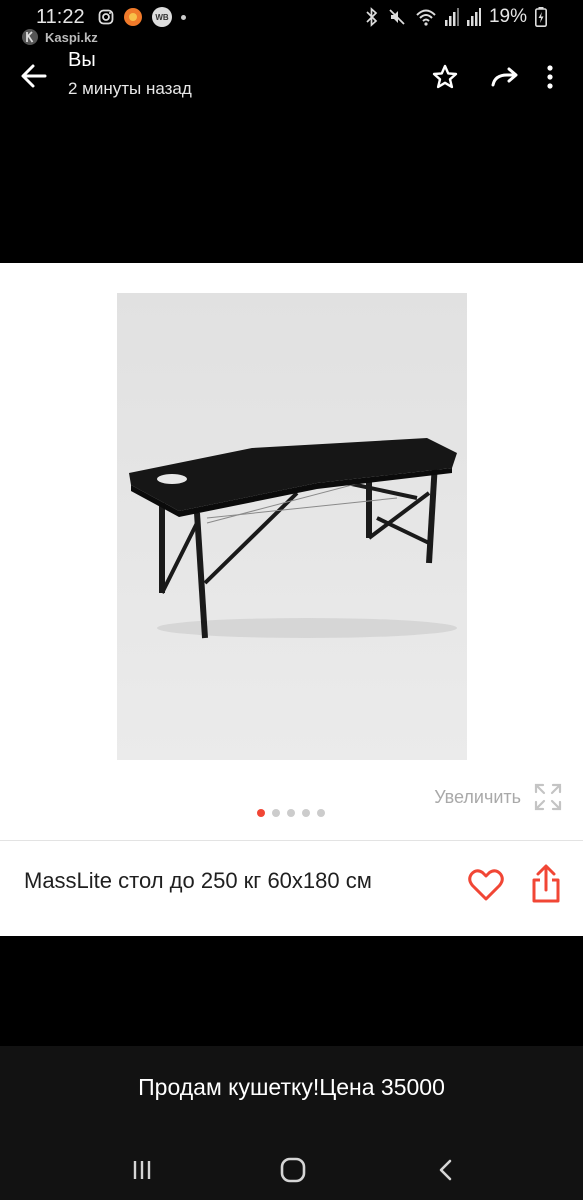 The width and height of the screenshot is (583, 1200). I want to click on home-icon, so click(293, 1170).